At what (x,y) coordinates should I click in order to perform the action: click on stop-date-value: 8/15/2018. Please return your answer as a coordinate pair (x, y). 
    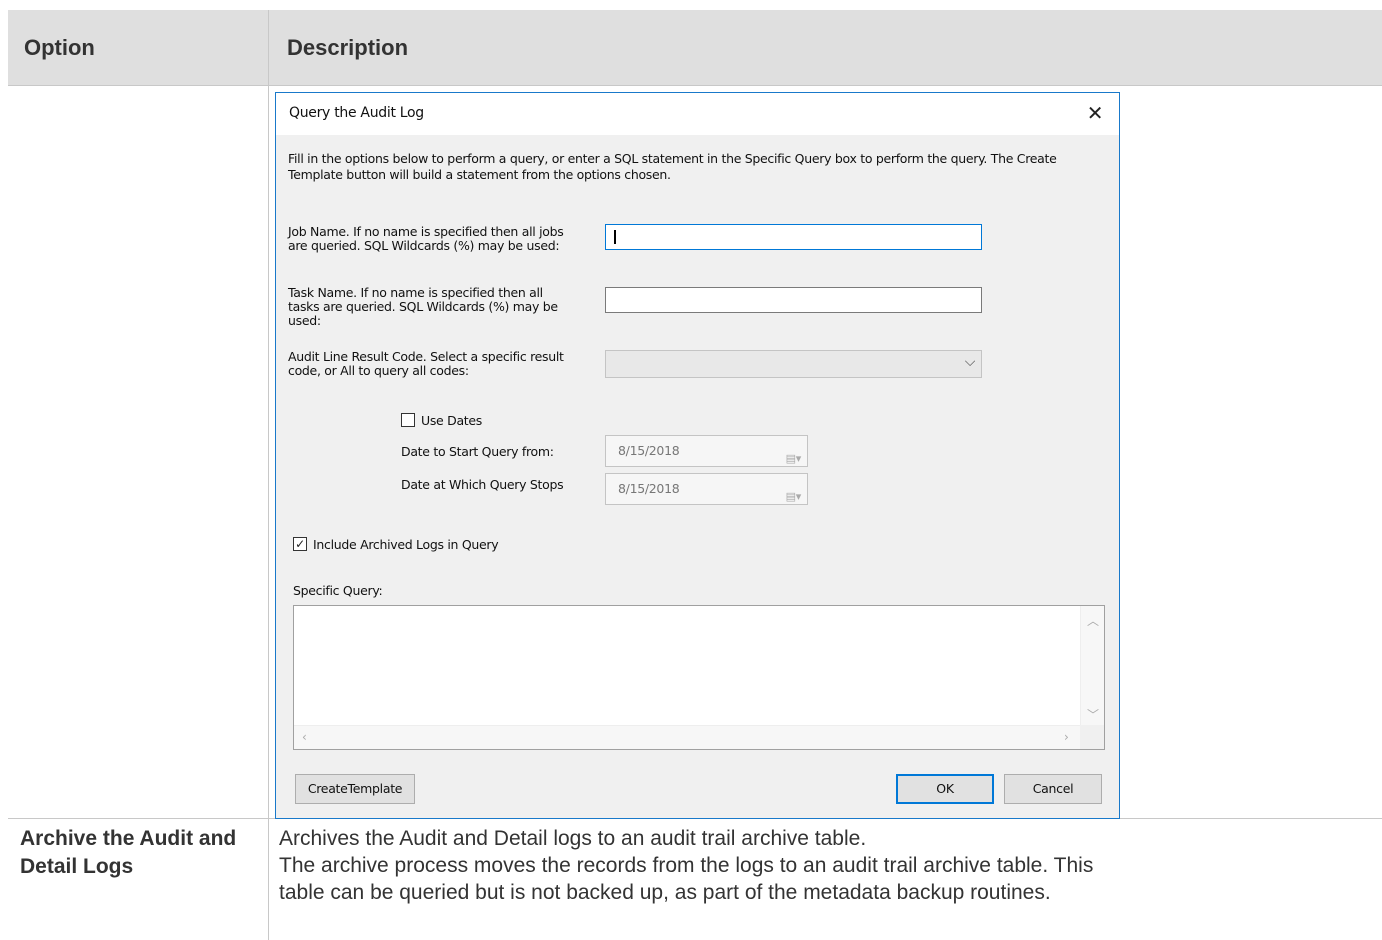
    Looking at the image, I should click on (649, 488).